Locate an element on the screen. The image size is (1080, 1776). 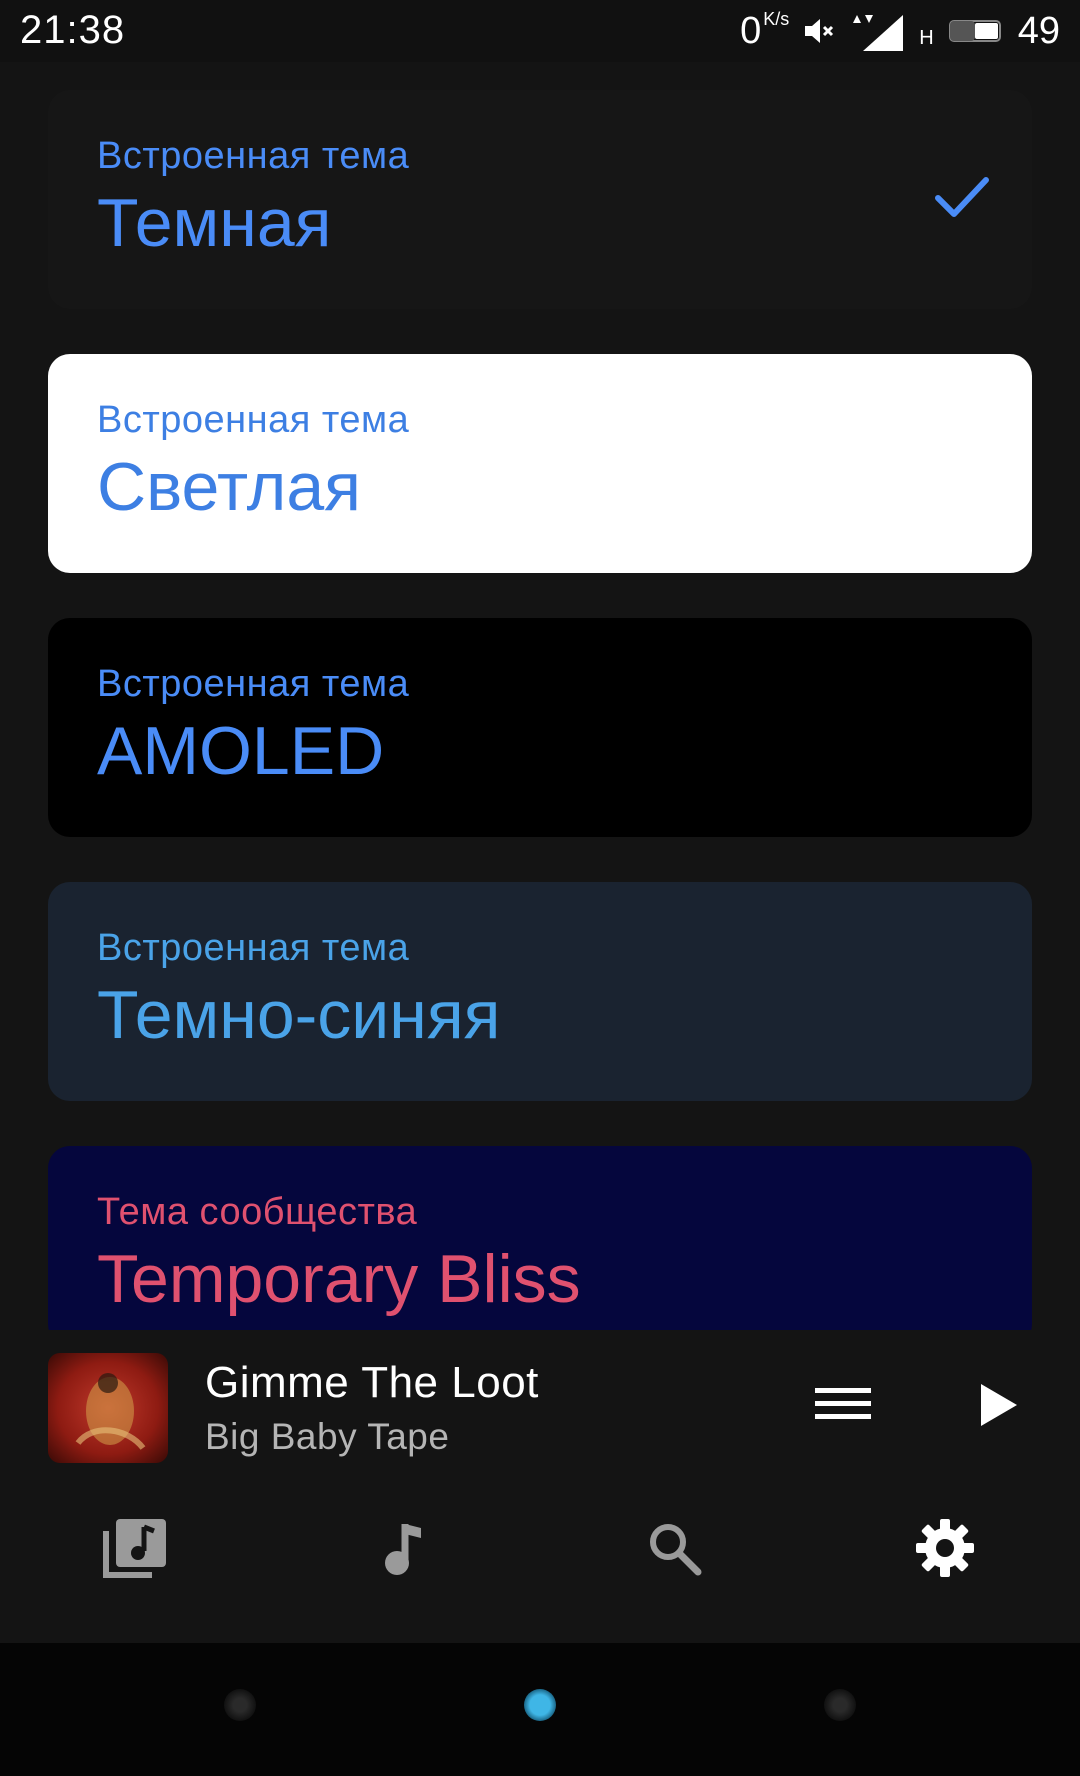
track-title: Gimme The Loot is located at coordinates (372, 1383).